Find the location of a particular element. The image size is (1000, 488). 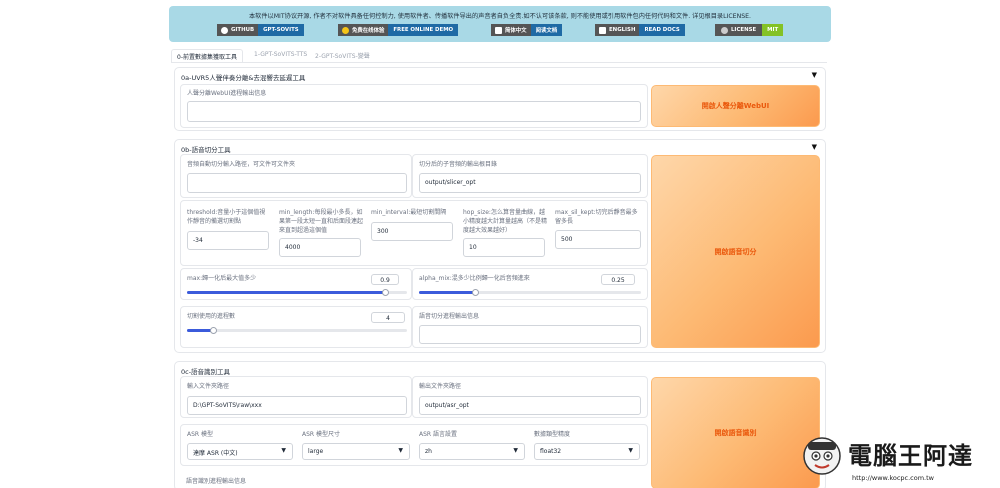

asr-input-field: D:\GPT-SoVITS\raw\xxx is located at coordinates (297, 405).